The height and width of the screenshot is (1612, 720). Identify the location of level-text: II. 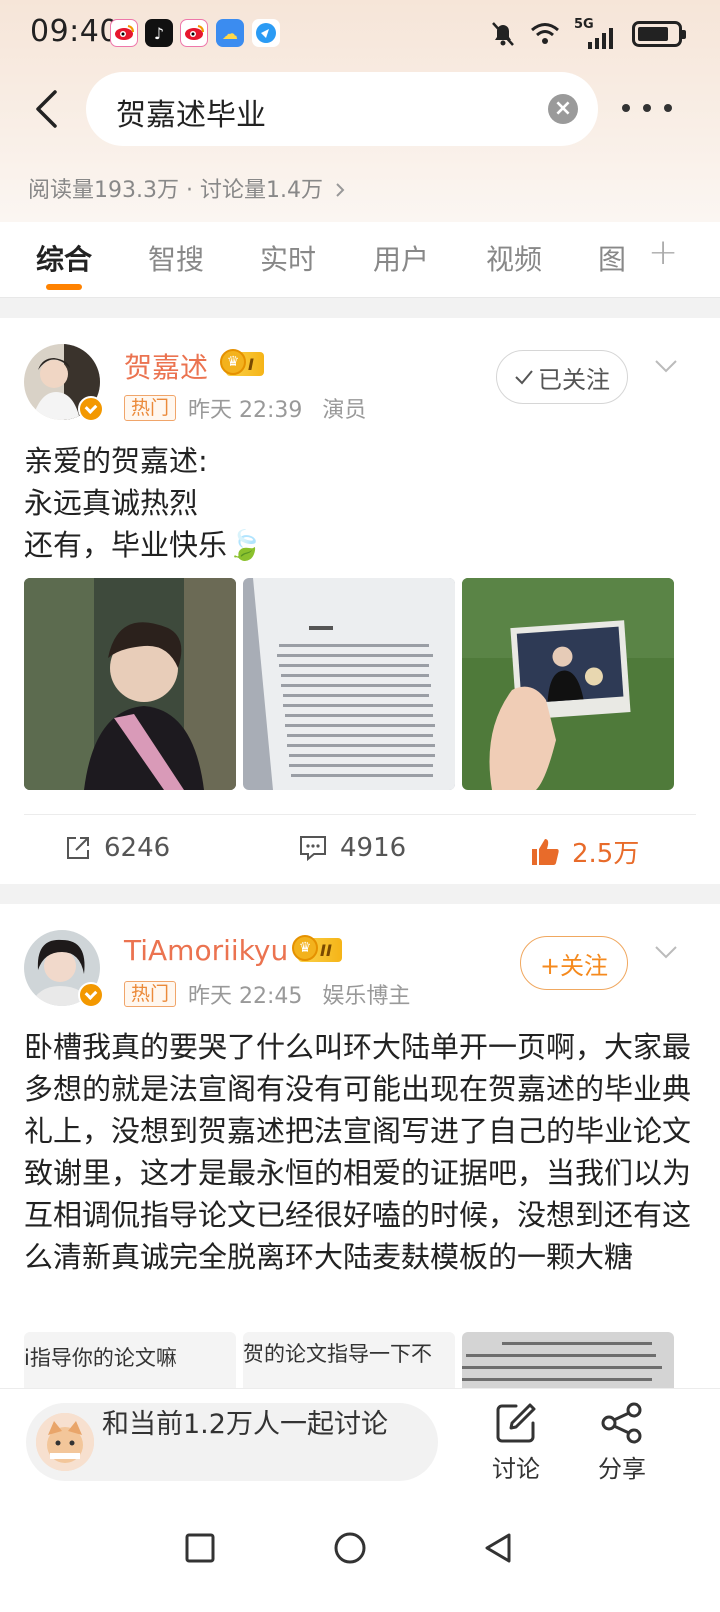
(326, 950).